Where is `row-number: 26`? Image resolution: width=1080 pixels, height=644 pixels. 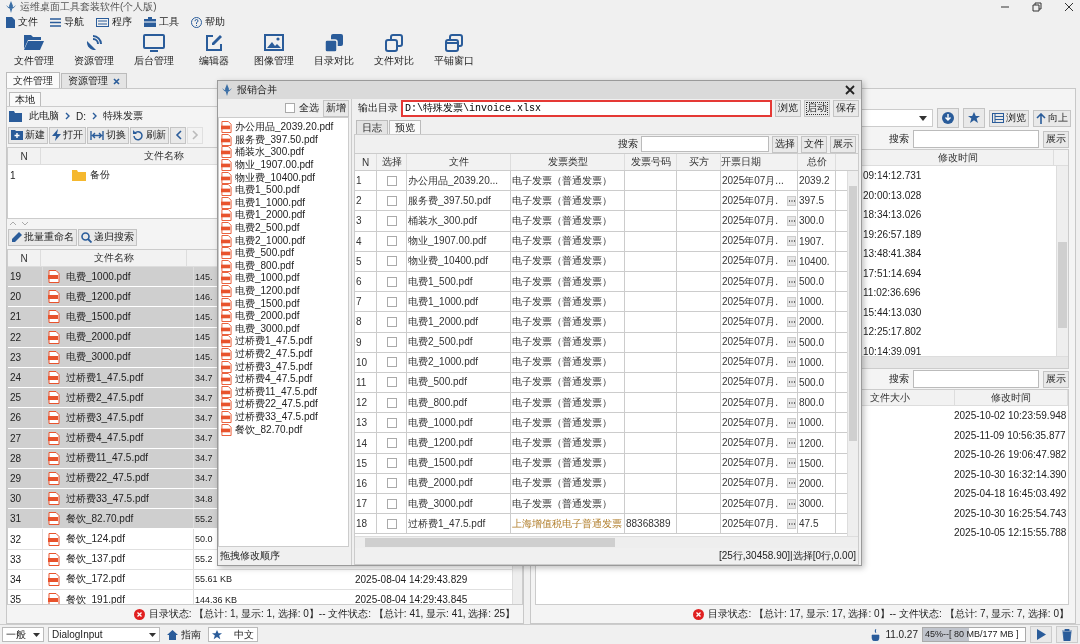
row-number: 26 is located at coordinates (25, 418).